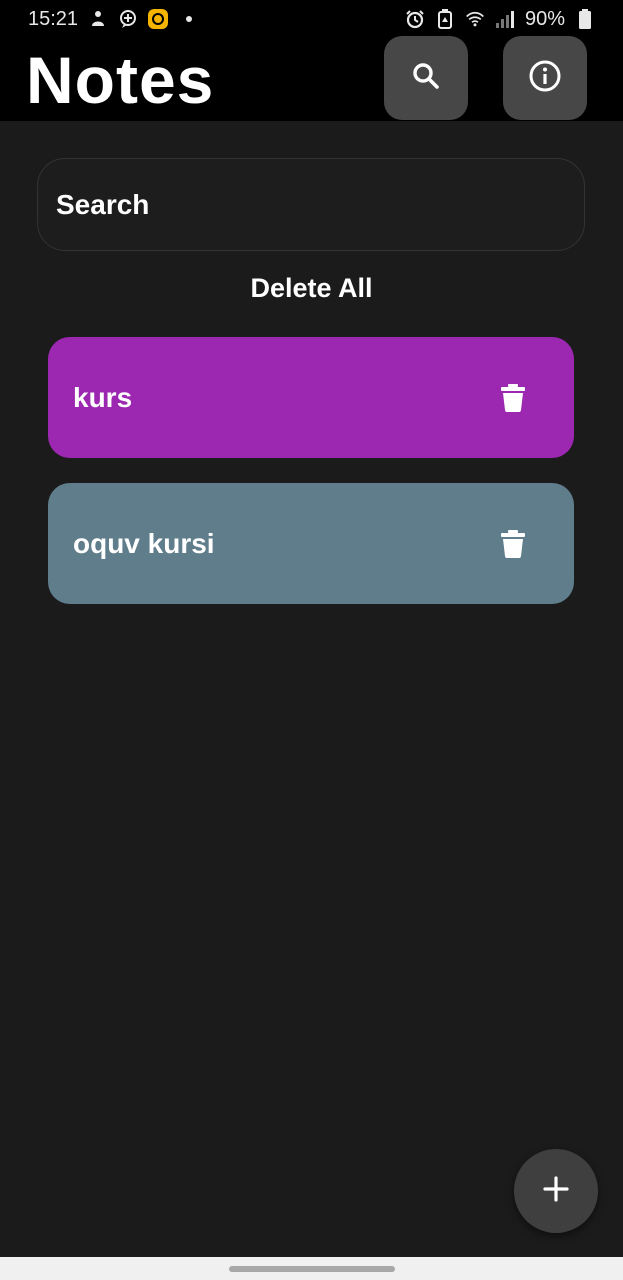 Image resolution: width=623 pixels, height=1280 pixels. What do you see at coordinates (311, 543) in the screenshot?
I see `note-card: oquv kursi` at bounding box center [311, 543].